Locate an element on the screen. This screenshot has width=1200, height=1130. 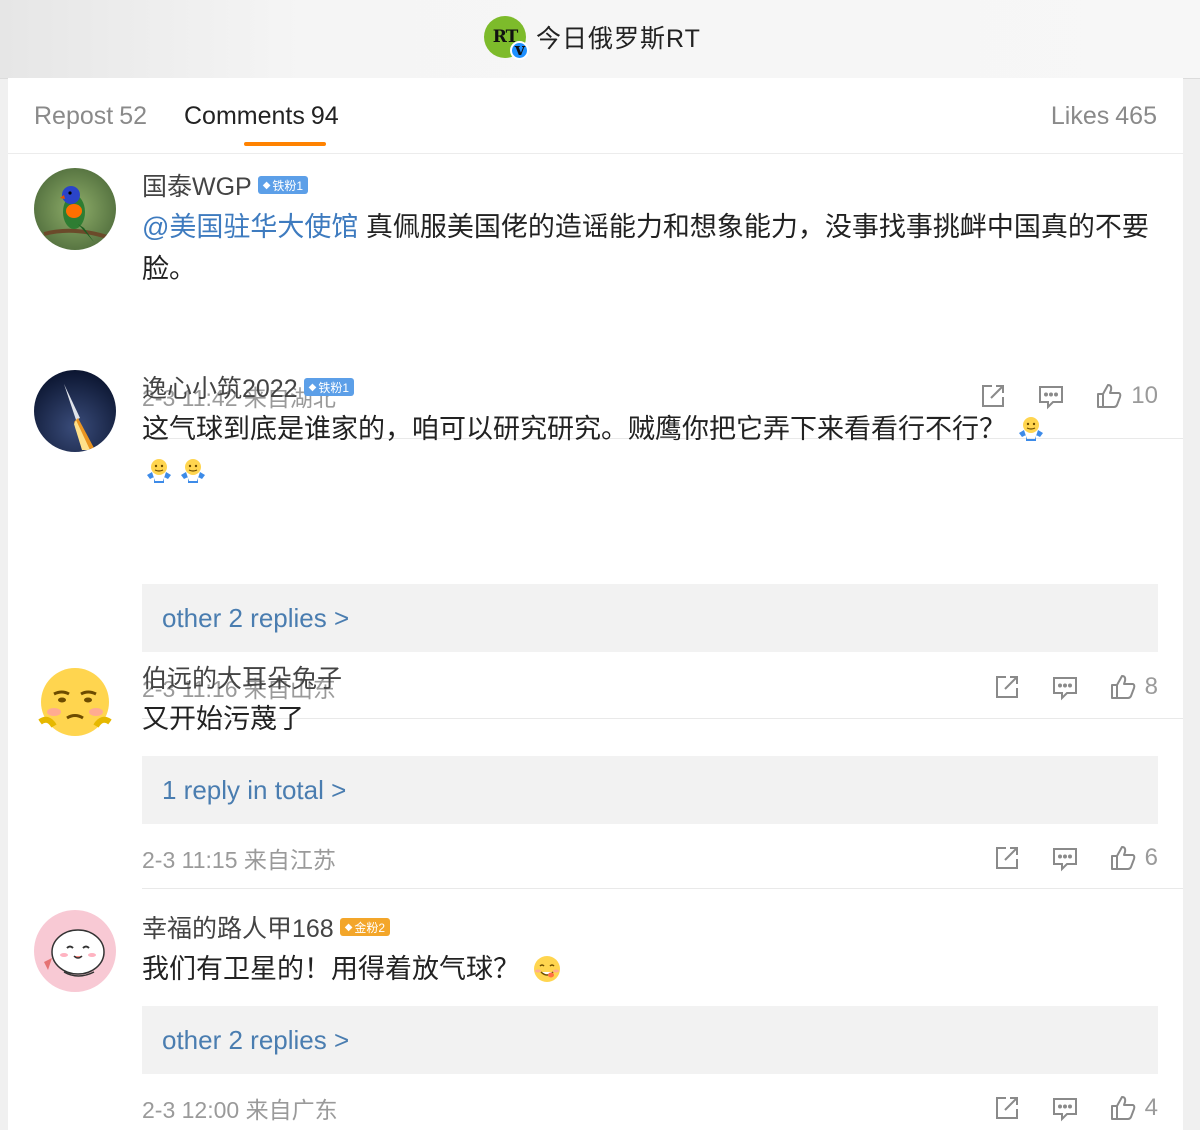
mention-link: @美国驻华大使馆 is located at coordinates (250, 227).